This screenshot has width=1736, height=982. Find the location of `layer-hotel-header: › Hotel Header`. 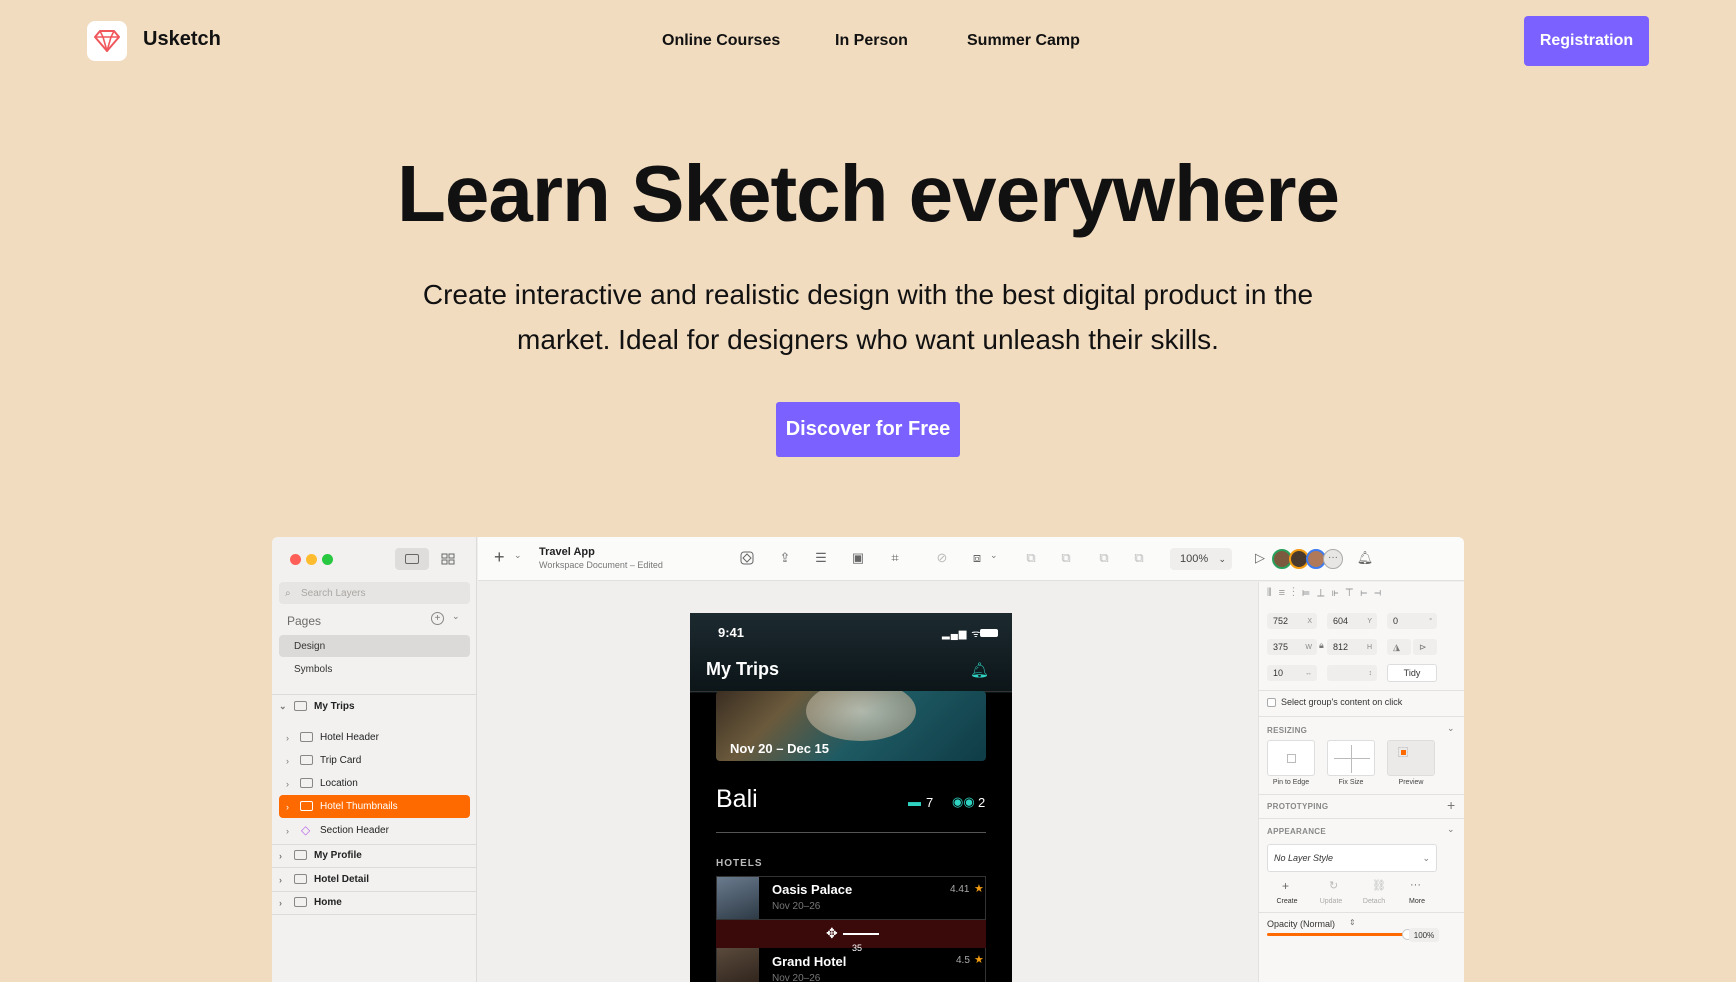

layer-hotel-header: › Hotel Header is located at coordinates (374, 737).